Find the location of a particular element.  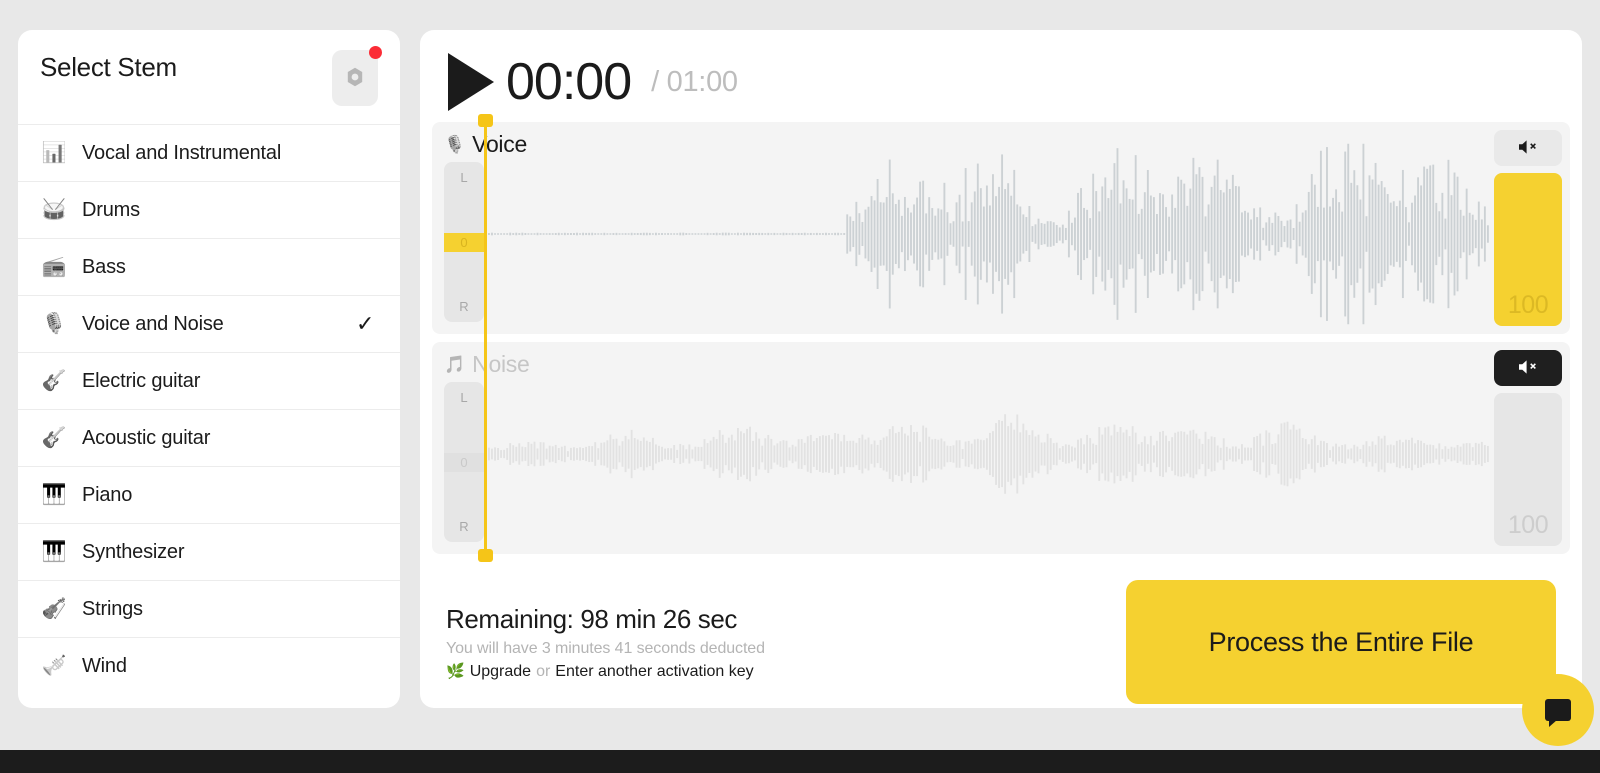

sidebar-item-acoustic-guitar: 🎸 Acoustic guitar is located at coordinates (209, 437).